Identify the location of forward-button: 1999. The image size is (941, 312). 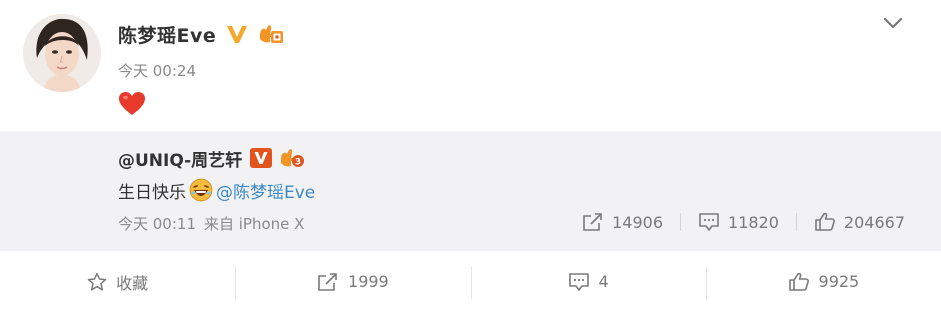
(352, 281).